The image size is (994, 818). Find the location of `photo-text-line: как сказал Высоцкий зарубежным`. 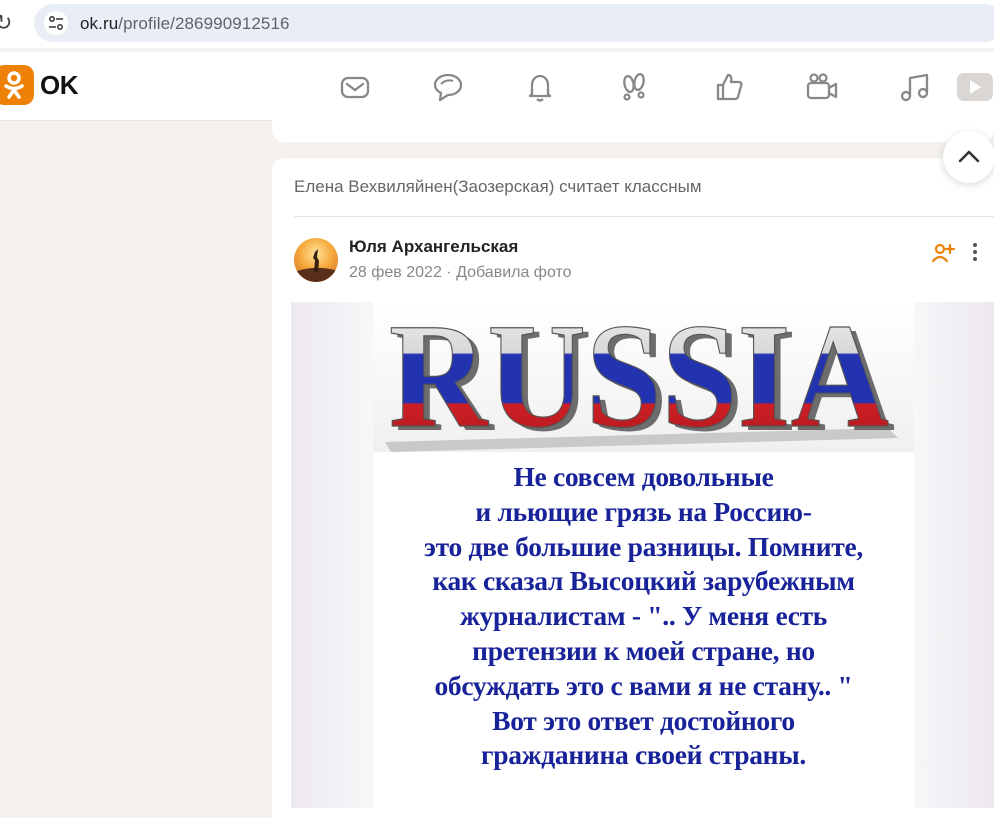

photo-text-line: как сказал Высоцкий зарубежным is located at coordinates (643, 581).